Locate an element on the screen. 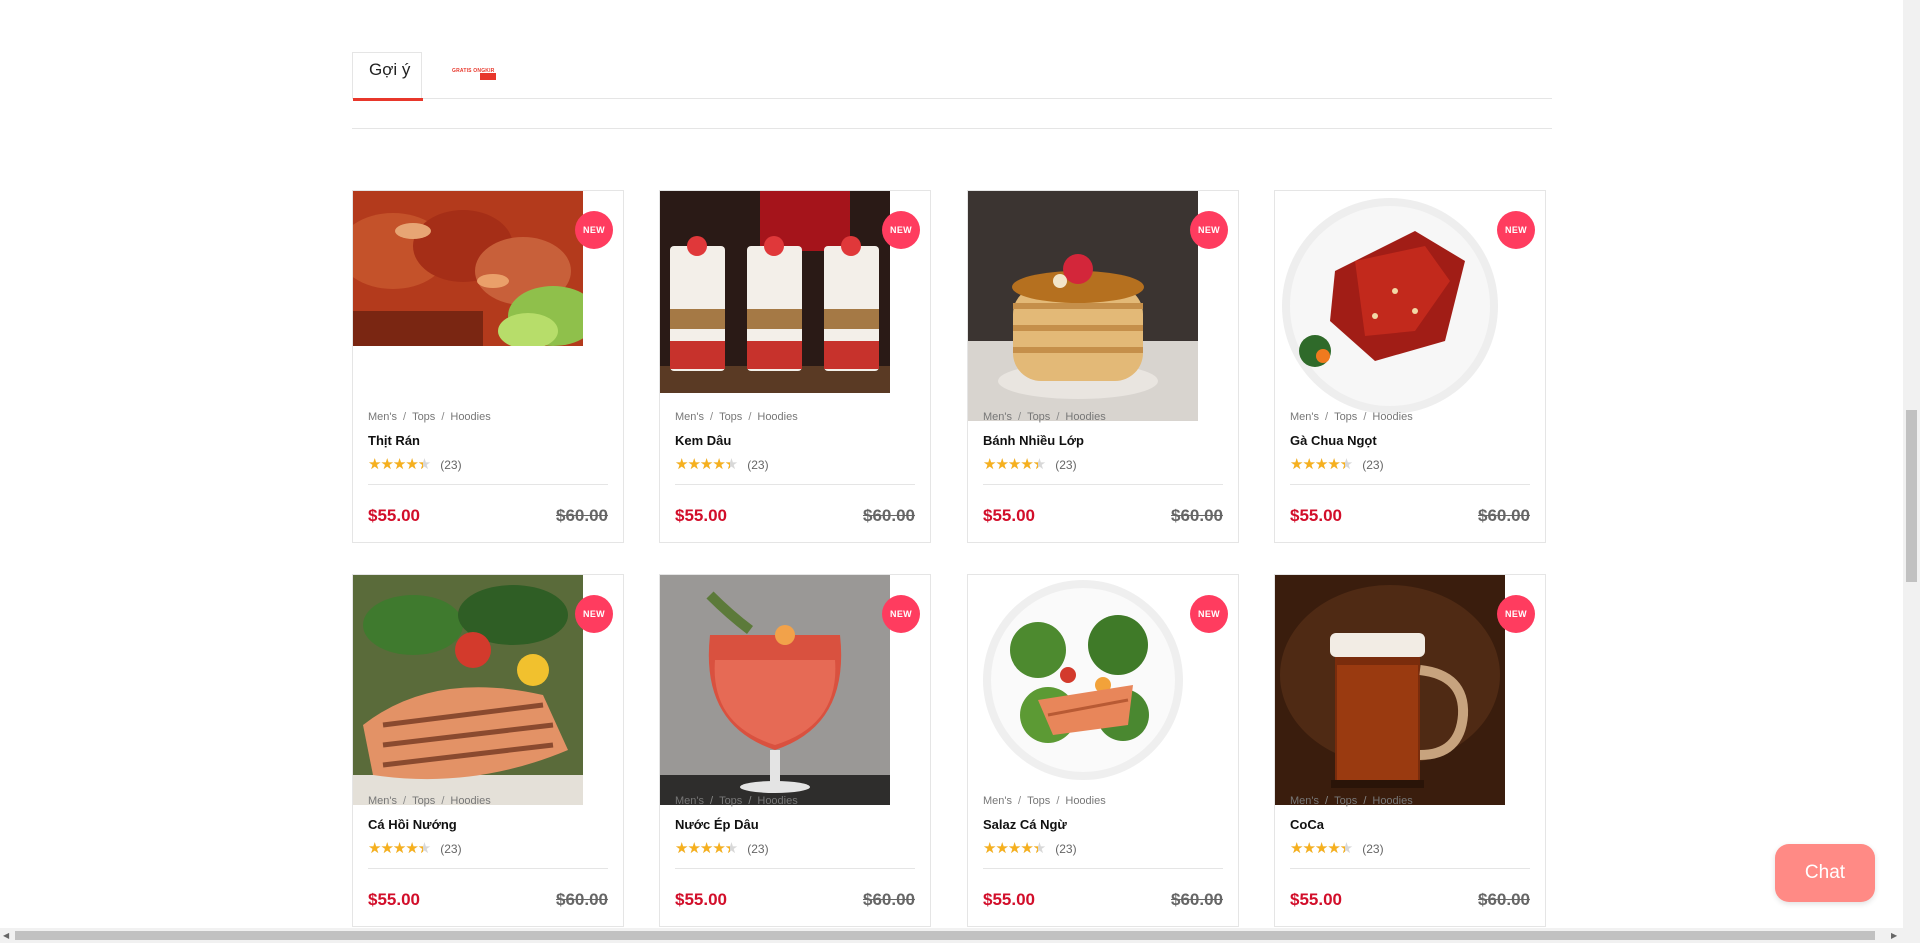 The height and width of the screenshot is (943, 1920). tab-suggestions: Gợi ý is located at coordinates (387, 76).